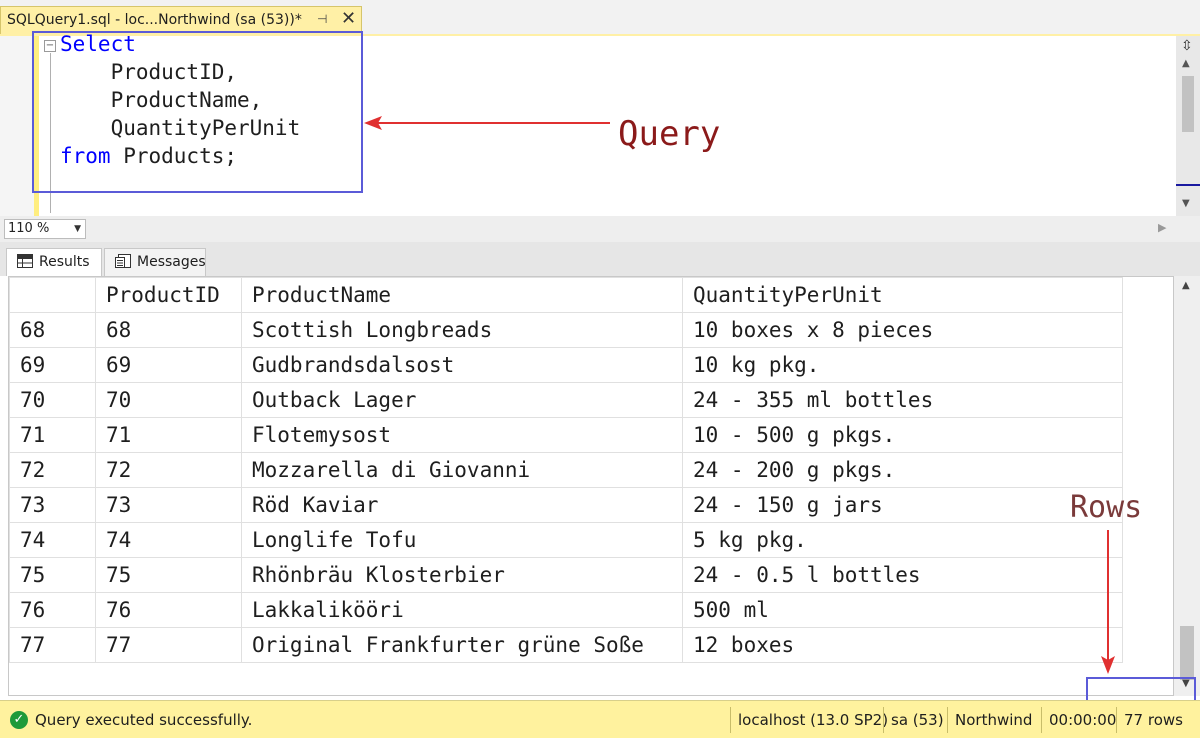 This screenshot has height=738, width=1200. I want to click on productname-cell: Original Frankfurter grüne Soße, so click(462, 645).